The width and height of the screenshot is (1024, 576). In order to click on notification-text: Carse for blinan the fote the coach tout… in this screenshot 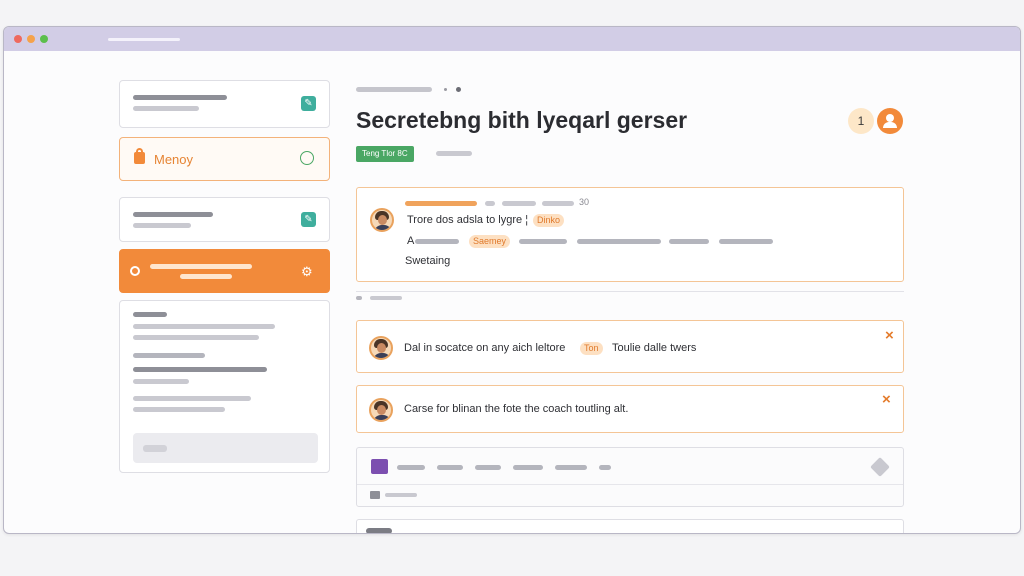, I will do `click(516, 409)`.